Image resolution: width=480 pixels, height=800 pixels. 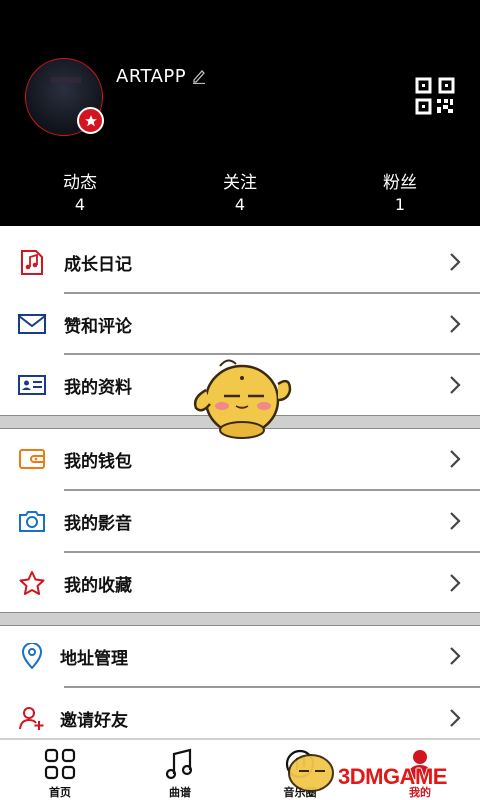 What do you see at coordinates (242, 399) in the screenshot?
I see `mascot-sticker-icon` at bounding box center [242, 399].